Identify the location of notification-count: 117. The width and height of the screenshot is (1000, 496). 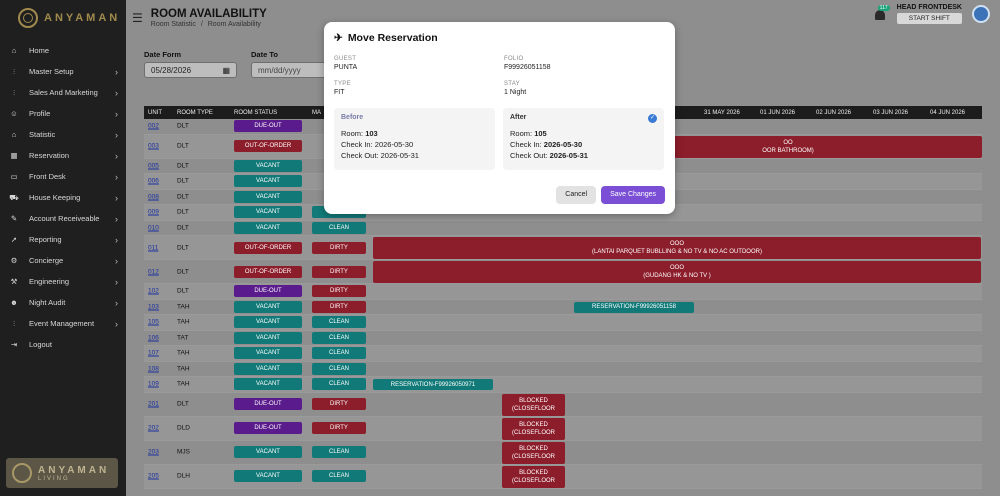
(883, 8).